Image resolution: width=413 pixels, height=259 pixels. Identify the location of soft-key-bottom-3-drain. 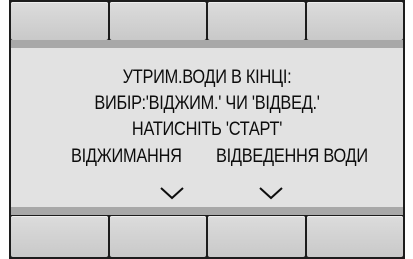
(256, 236).